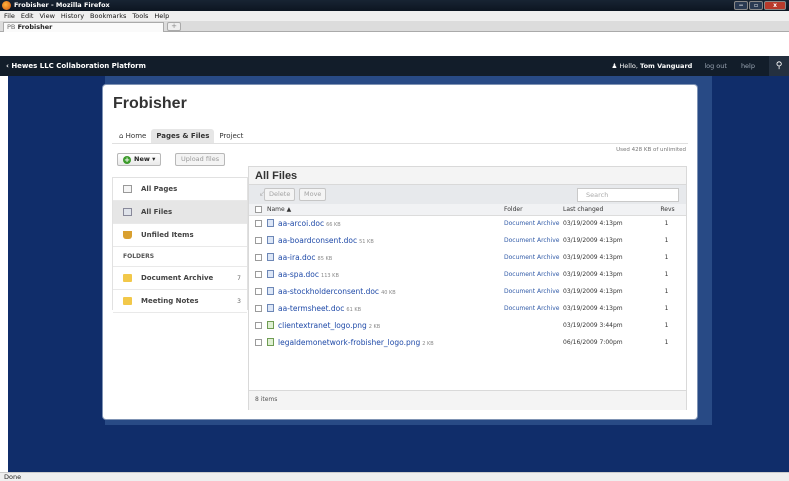 The height and width of the screenshot is (481, 789). Describe the element at coordinates (139, 159) in the screenshot. I see `new-button: + New ▾` at that location.